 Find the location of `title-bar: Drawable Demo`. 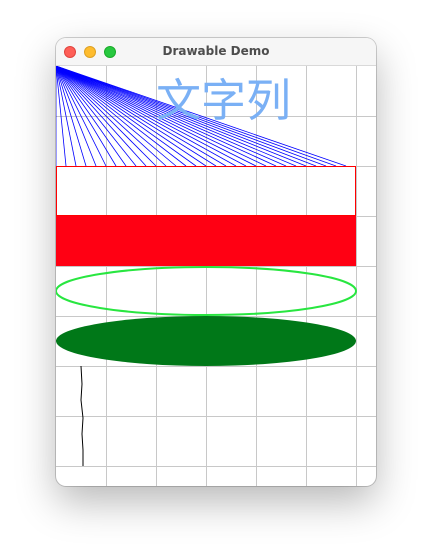

title-bar: Drawable Demo is located at coordinates (216, 52).